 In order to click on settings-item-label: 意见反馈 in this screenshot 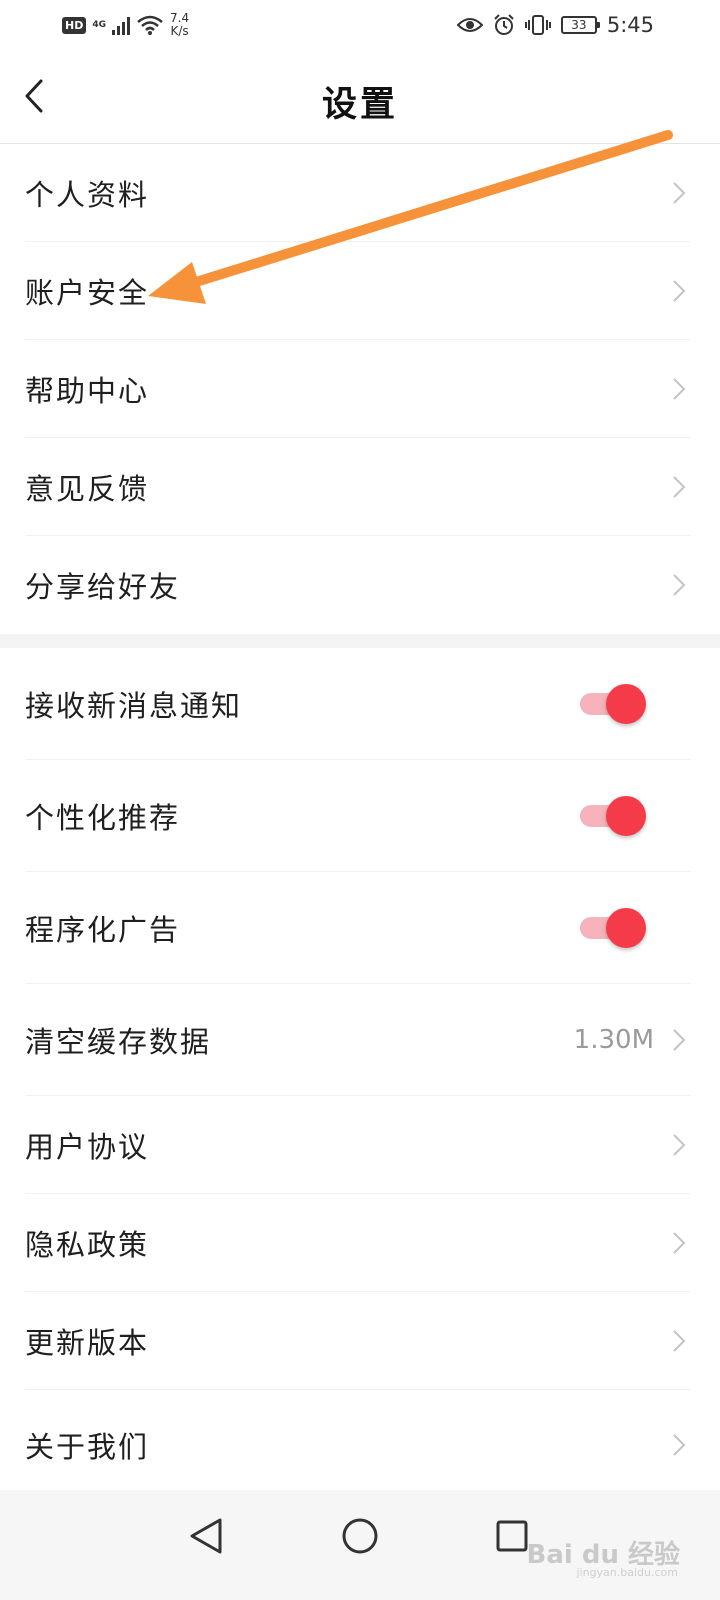, I will do `click(87, 489)`.